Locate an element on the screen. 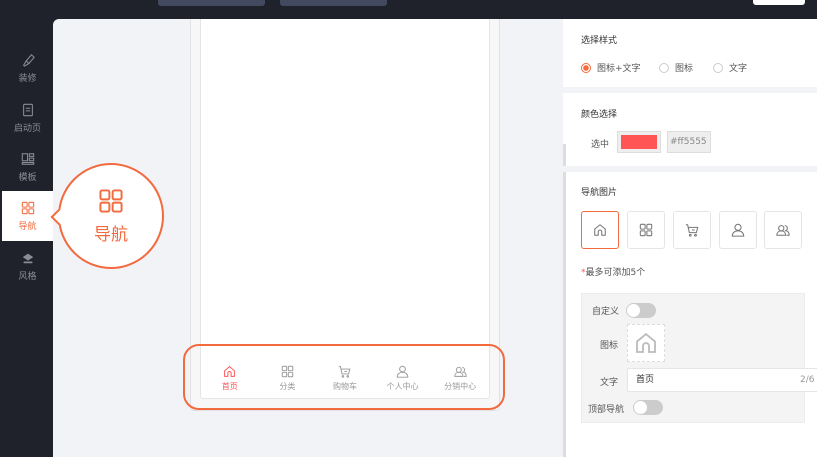 Image resolution: width=817 pixels, height=457 pixels. document-icon is located at coordinates (27, 109).